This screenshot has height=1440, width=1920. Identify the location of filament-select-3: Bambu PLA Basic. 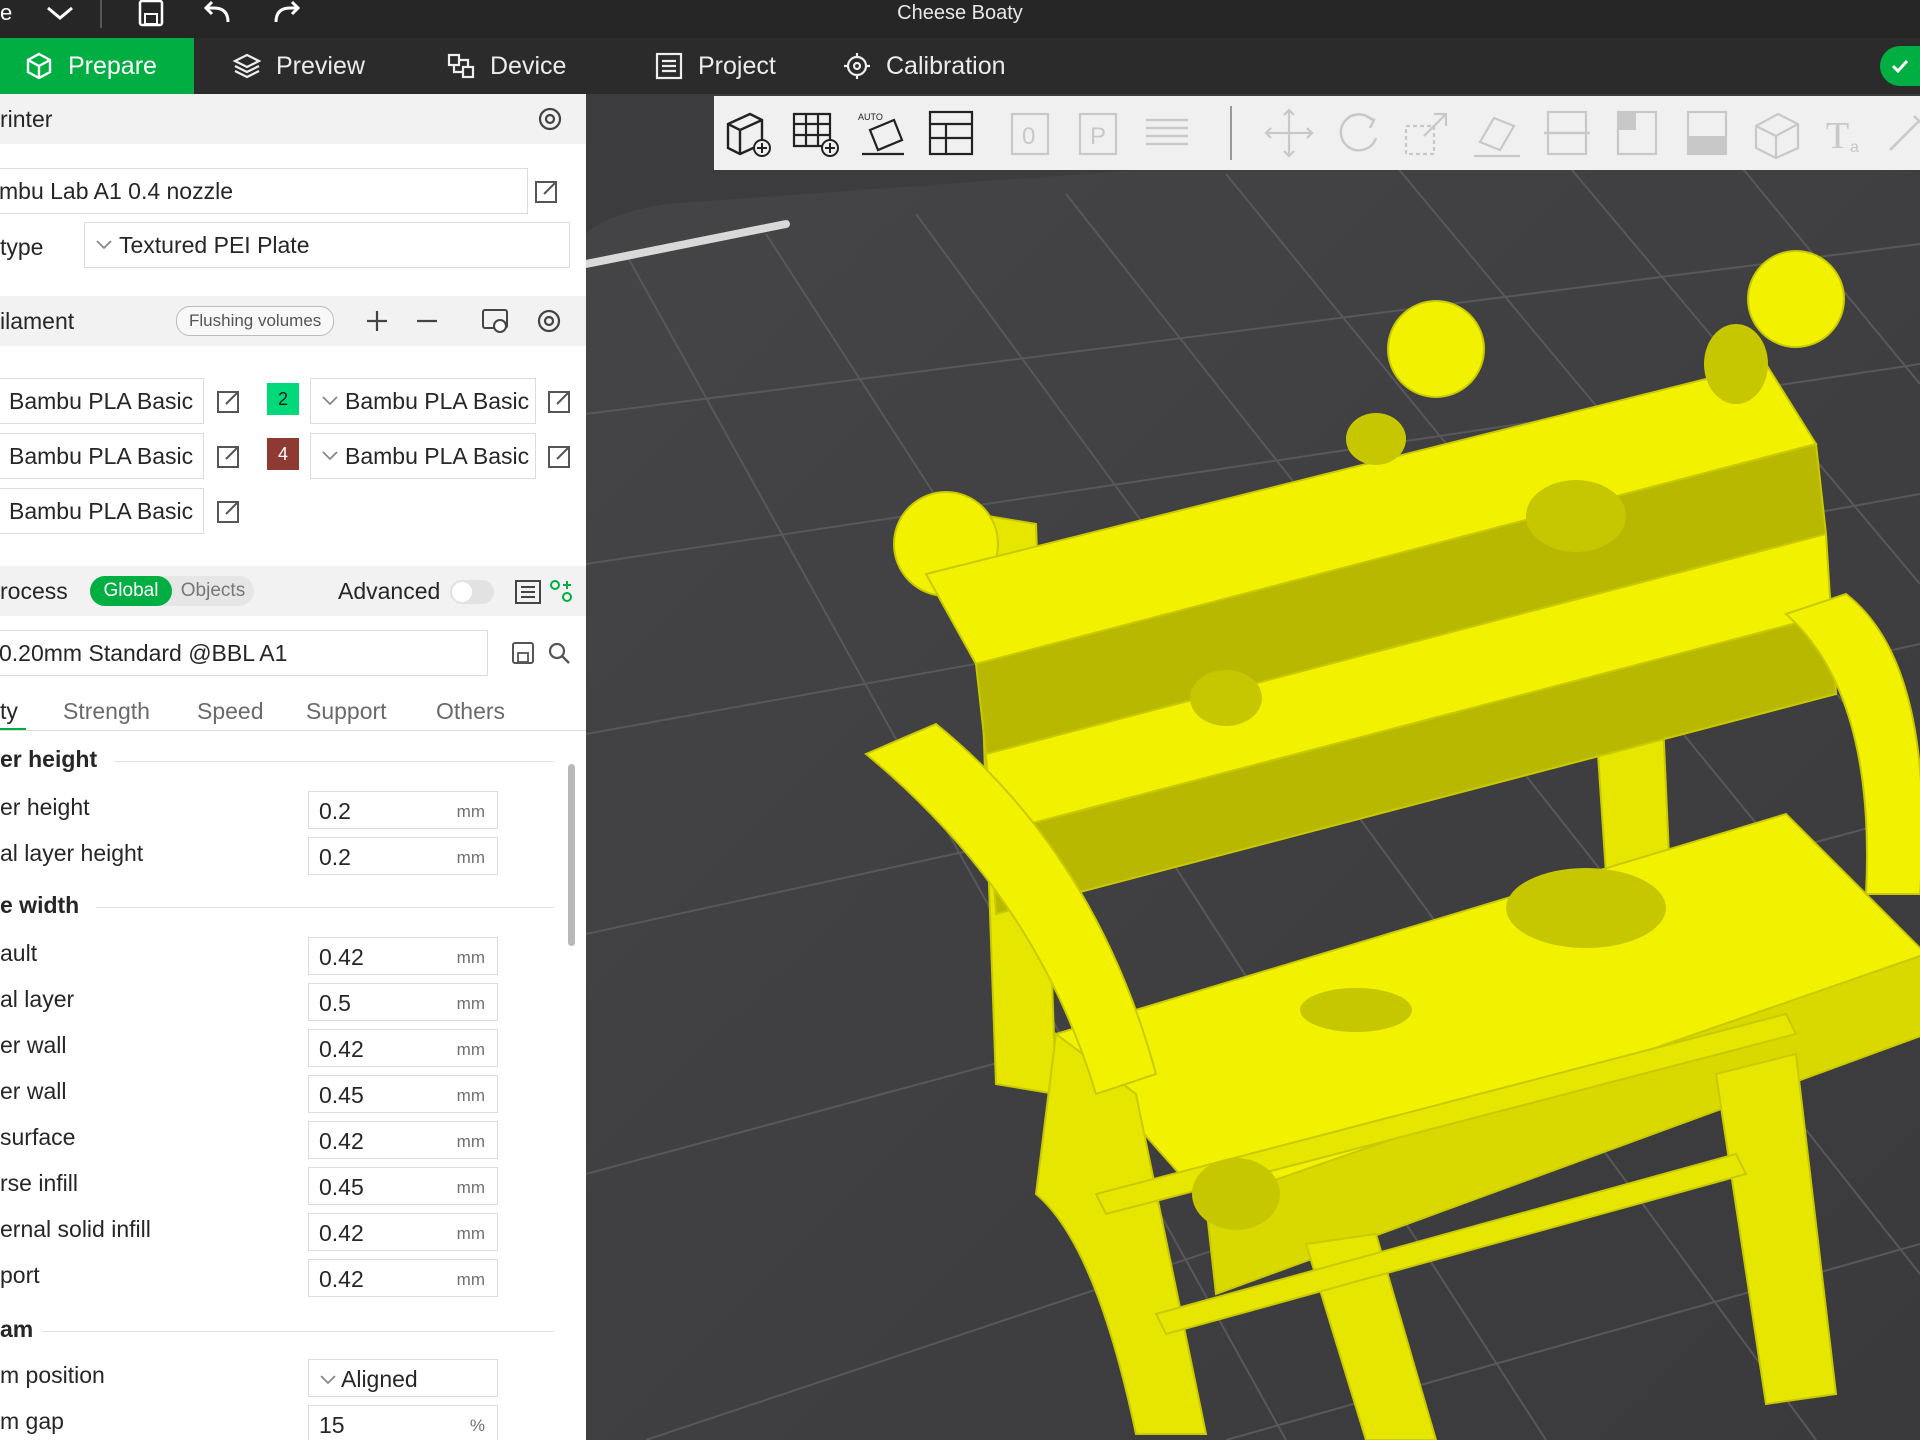
(102, 456).